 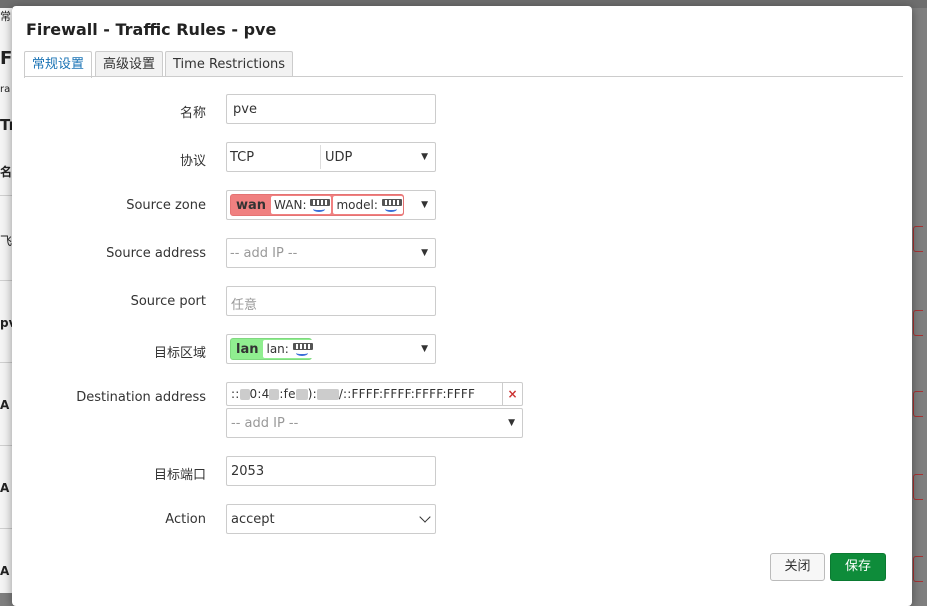 What do you see at coordinates (244, 305) in the screenshot?
I see `source-port-placeholder: 任意` at bounding box center [244, 305].